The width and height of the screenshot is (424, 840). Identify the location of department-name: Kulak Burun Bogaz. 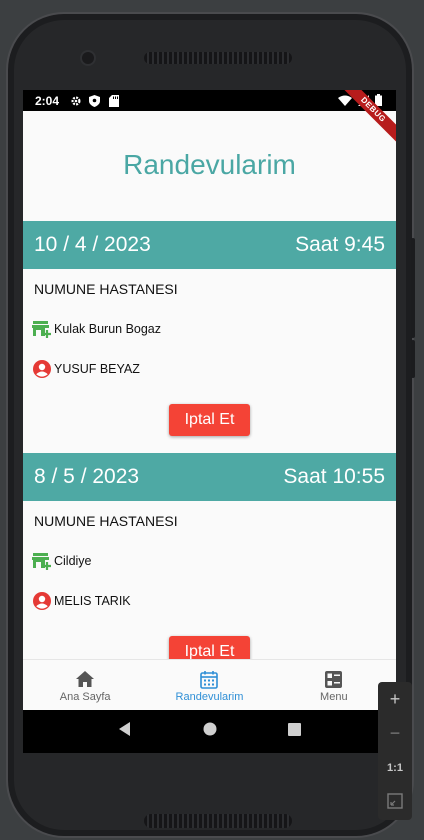
(108, 329).